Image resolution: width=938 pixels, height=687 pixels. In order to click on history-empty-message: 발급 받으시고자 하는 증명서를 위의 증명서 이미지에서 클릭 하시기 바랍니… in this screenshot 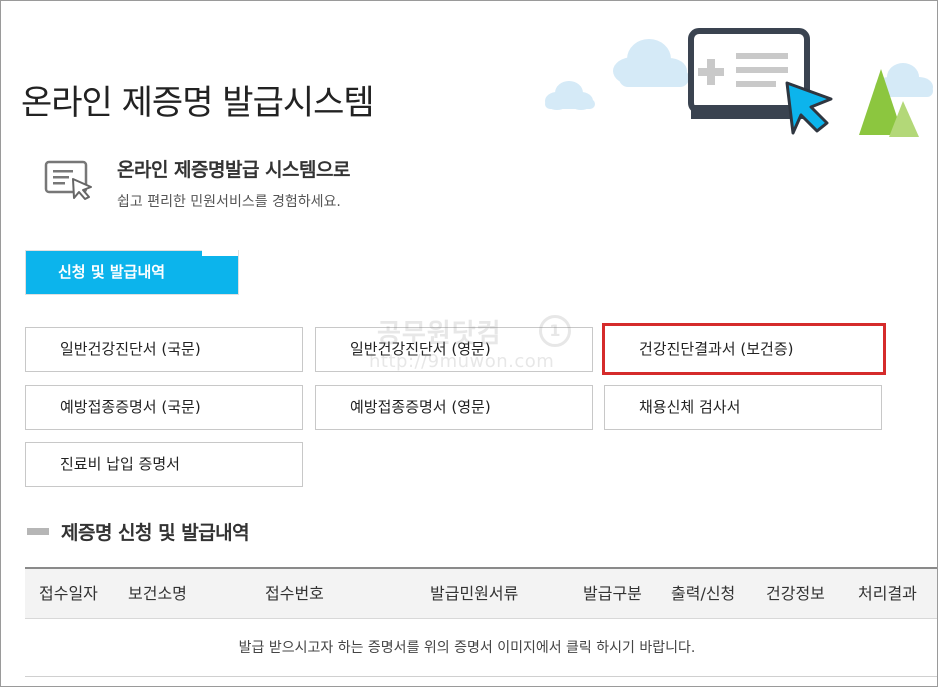, I will do `click(481, 648)`.